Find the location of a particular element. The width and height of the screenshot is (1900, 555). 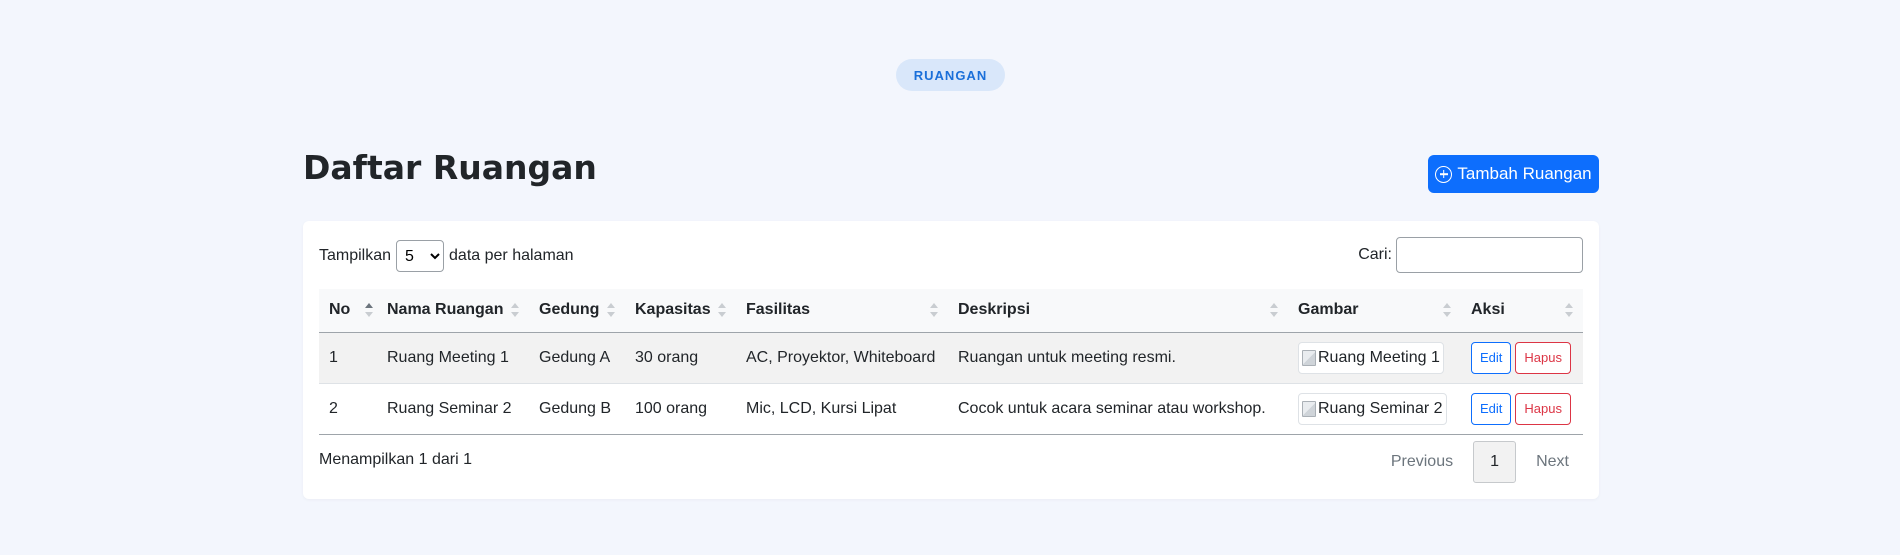

column-header-gedung: Gedung is located at coordinates (577, 311).